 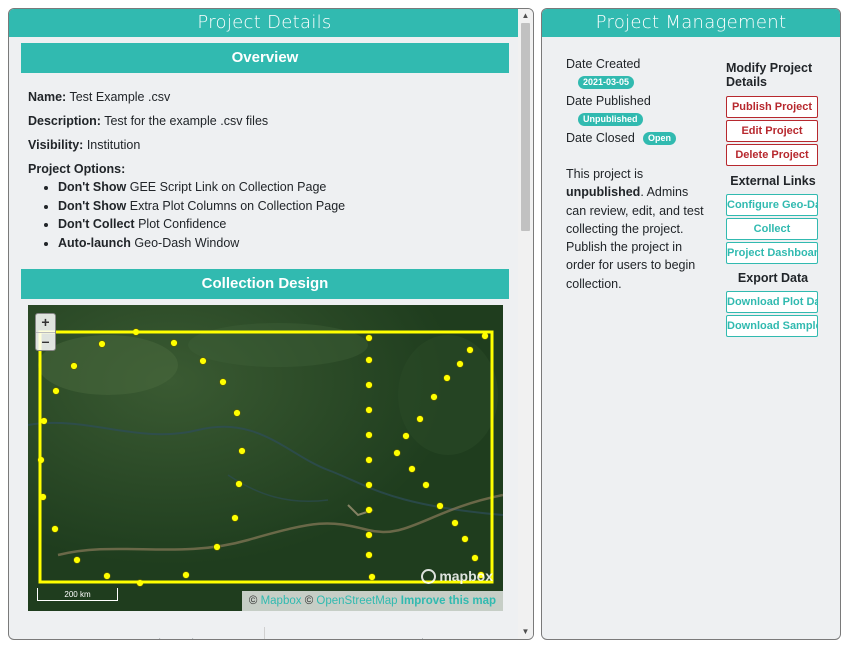 I want to click on visibility-value: Institution, so click(x=113, y=145).